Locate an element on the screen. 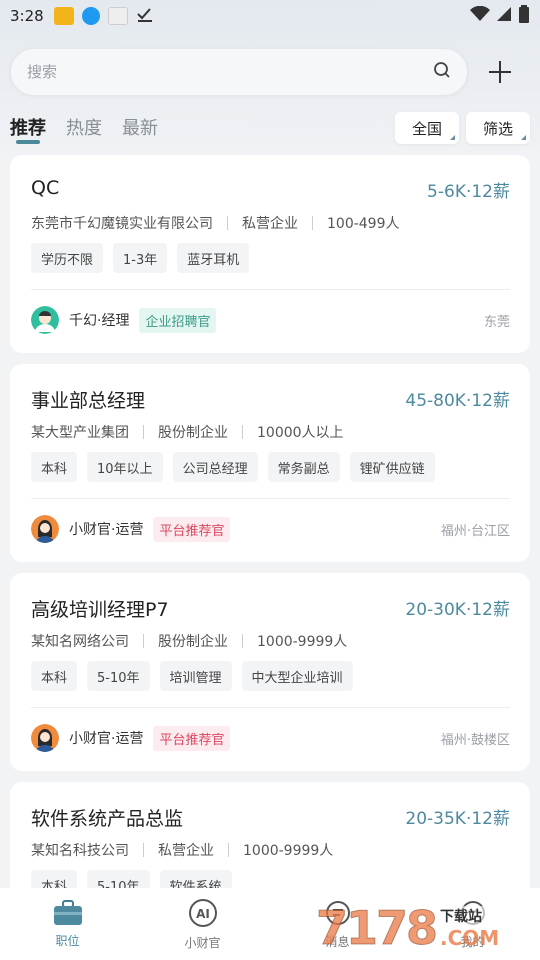 The image size is (540, 960). wifi-icon is located at coordinates (480, 15).